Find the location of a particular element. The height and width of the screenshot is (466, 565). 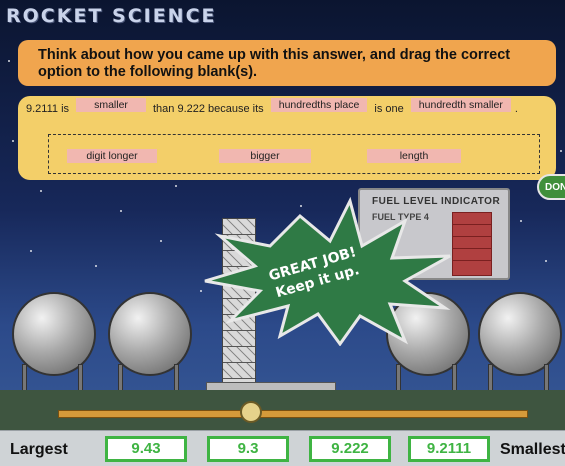

sentence-text: 9.2111 is is located at coordinates (48, 109).